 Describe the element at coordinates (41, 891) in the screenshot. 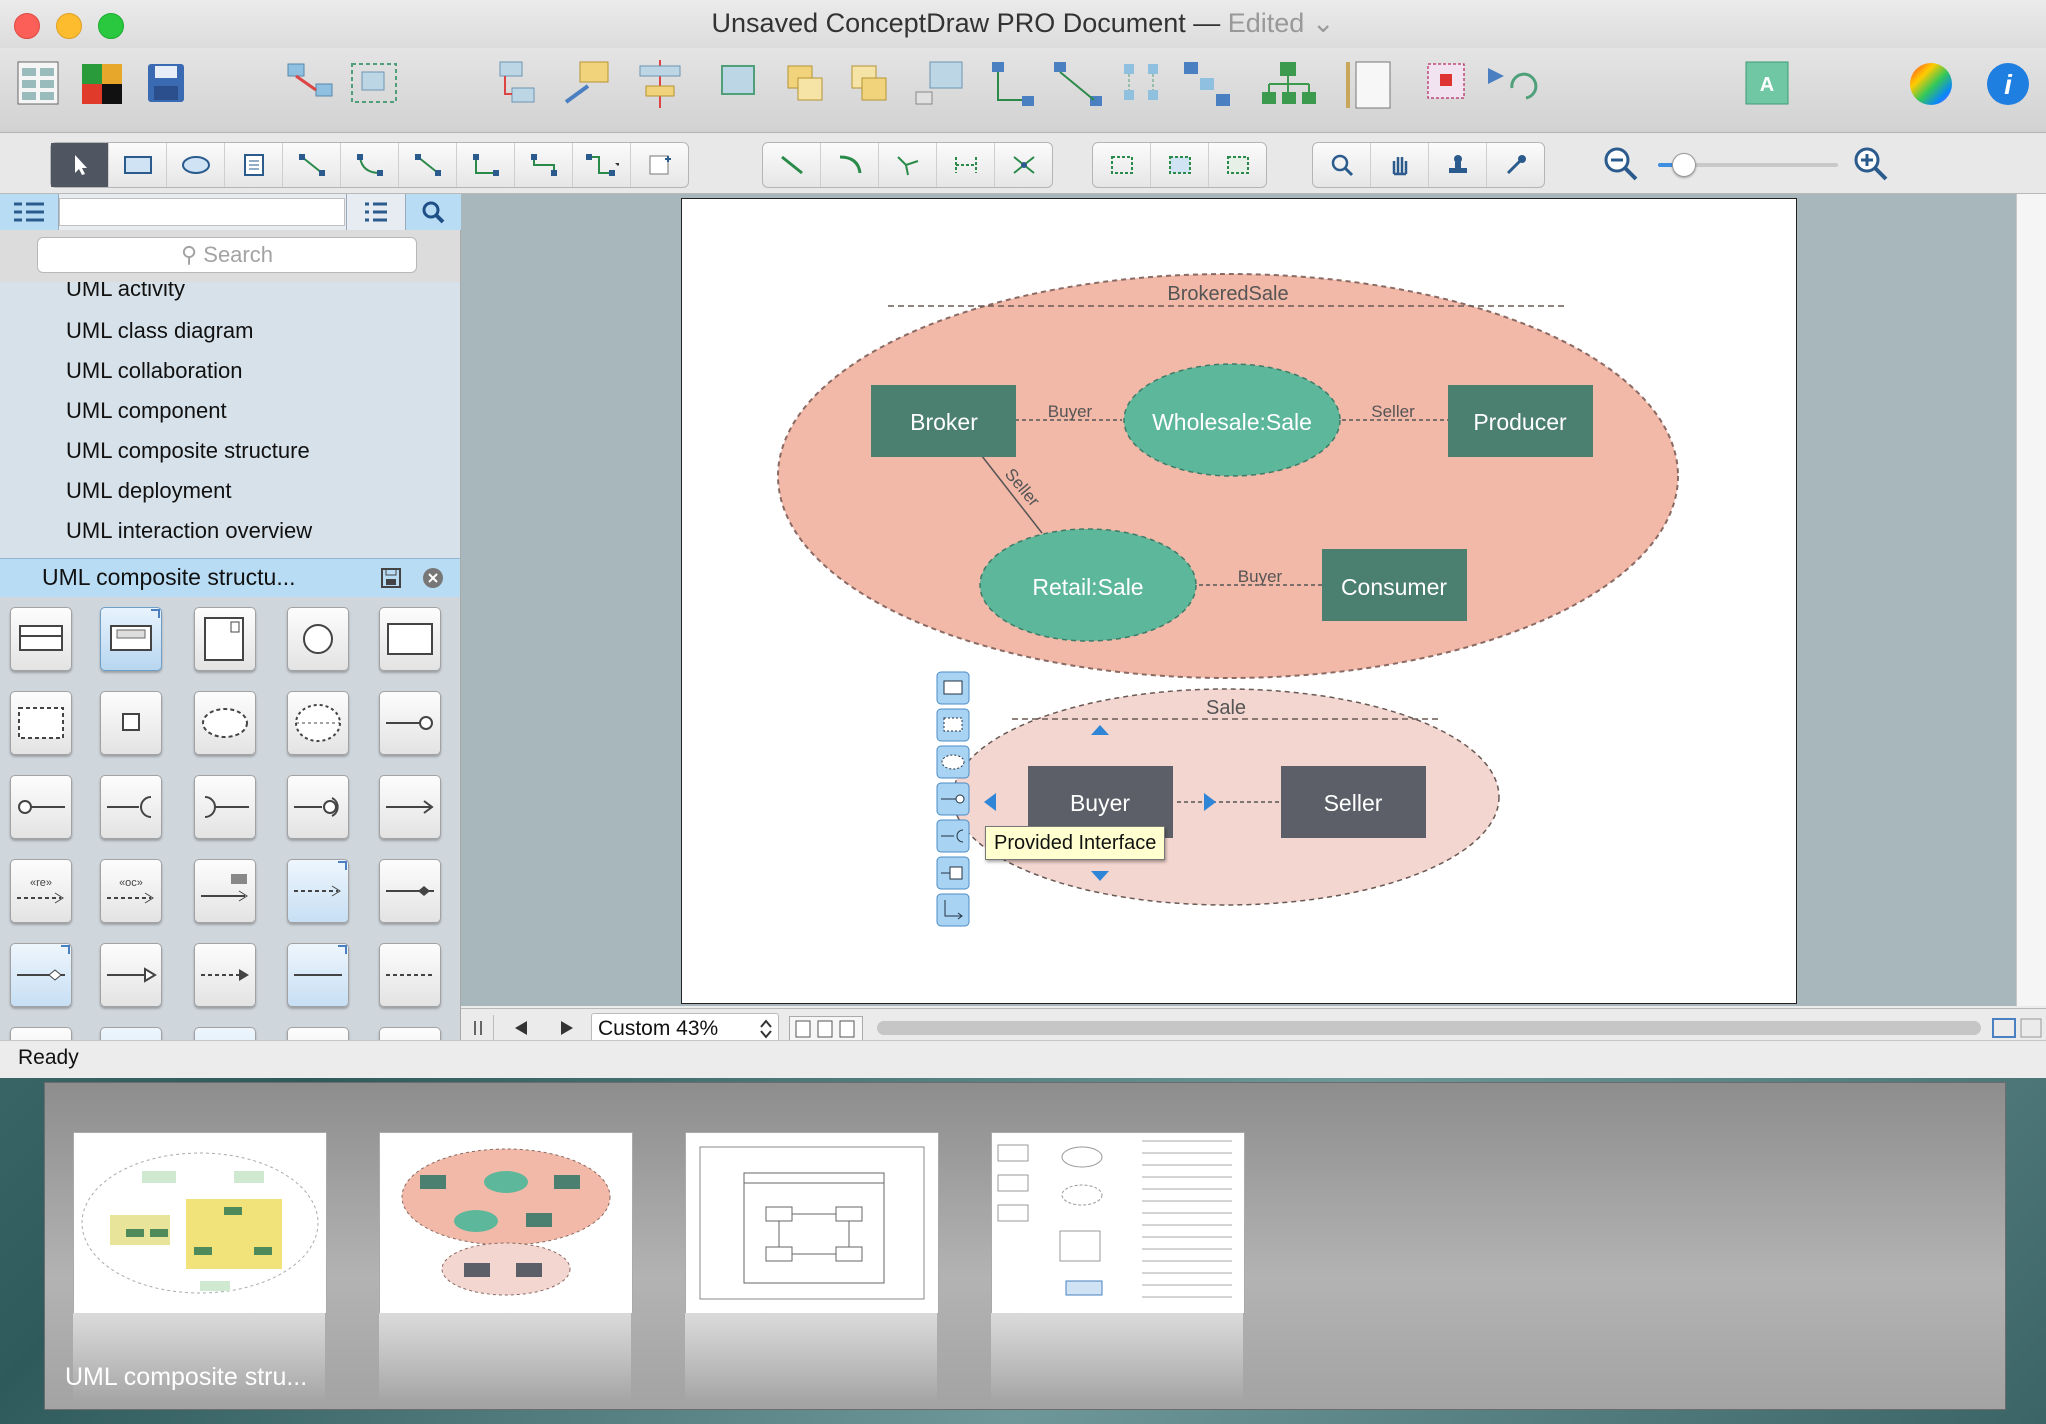

I see `shape-refine-dependency: «re»` at that location.